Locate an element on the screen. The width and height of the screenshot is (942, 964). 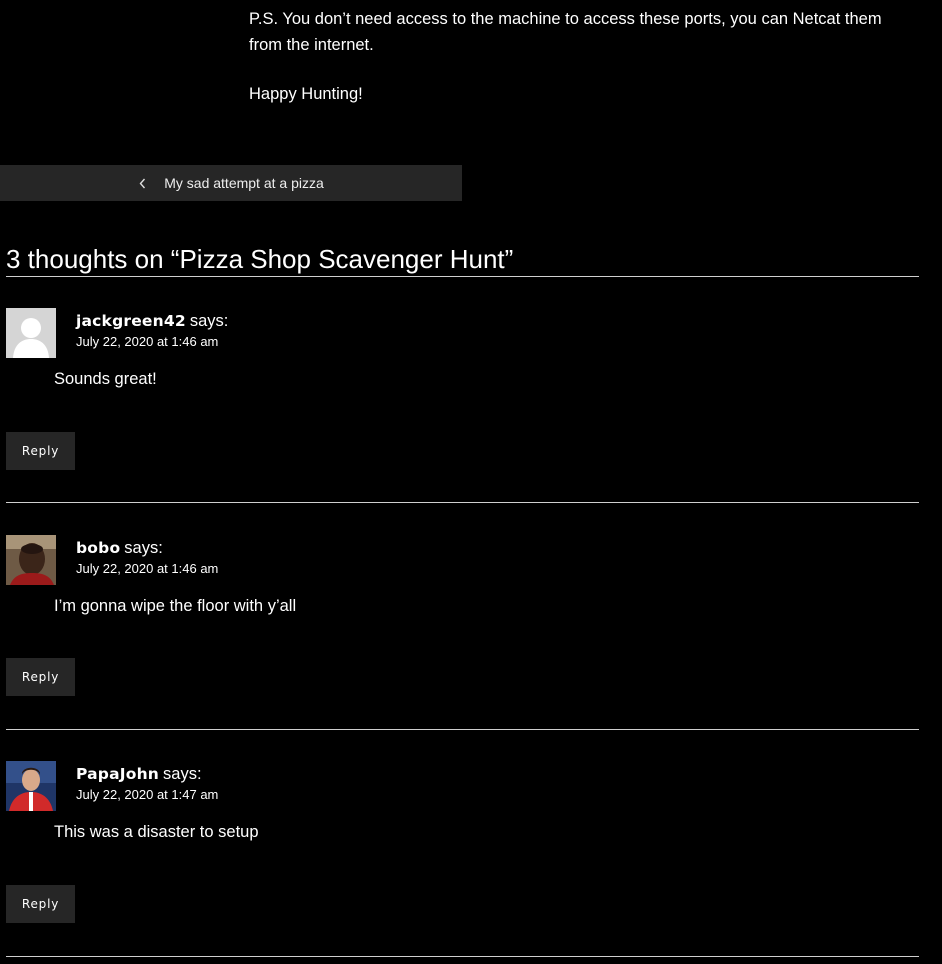
comment-author: bobo is located at coordinates (98, 548).